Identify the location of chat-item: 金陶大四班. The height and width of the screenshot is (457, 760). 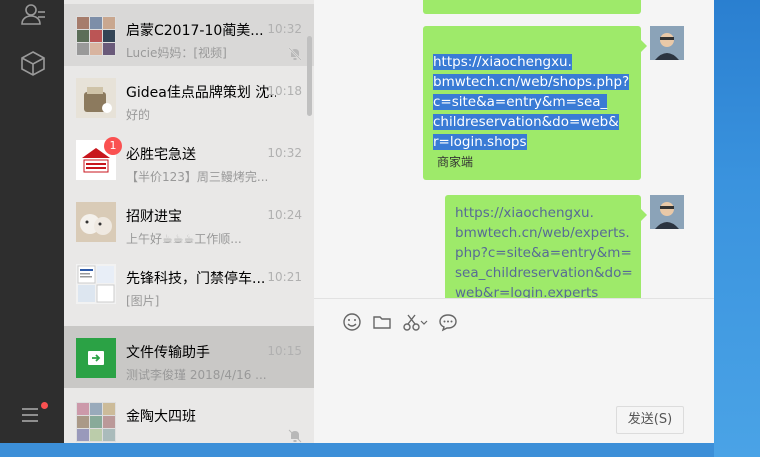
(189, 416).